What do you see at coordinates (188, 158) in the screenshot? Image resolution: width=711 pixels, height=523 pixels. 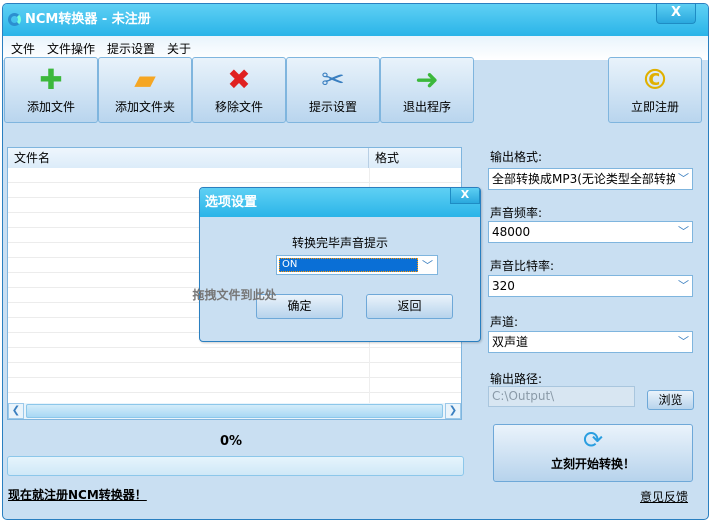 I see `column-filename: 文件名` at bounding box center [188, 158].